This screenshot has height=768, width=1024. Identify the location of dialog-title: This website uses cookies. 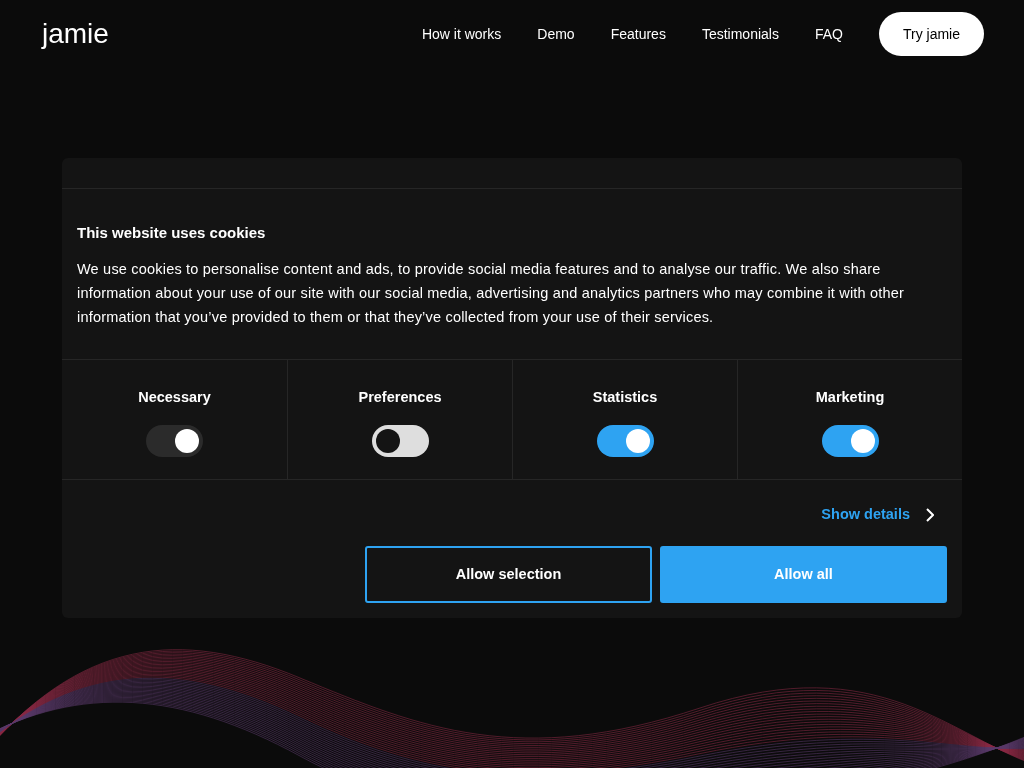
(172, 233).